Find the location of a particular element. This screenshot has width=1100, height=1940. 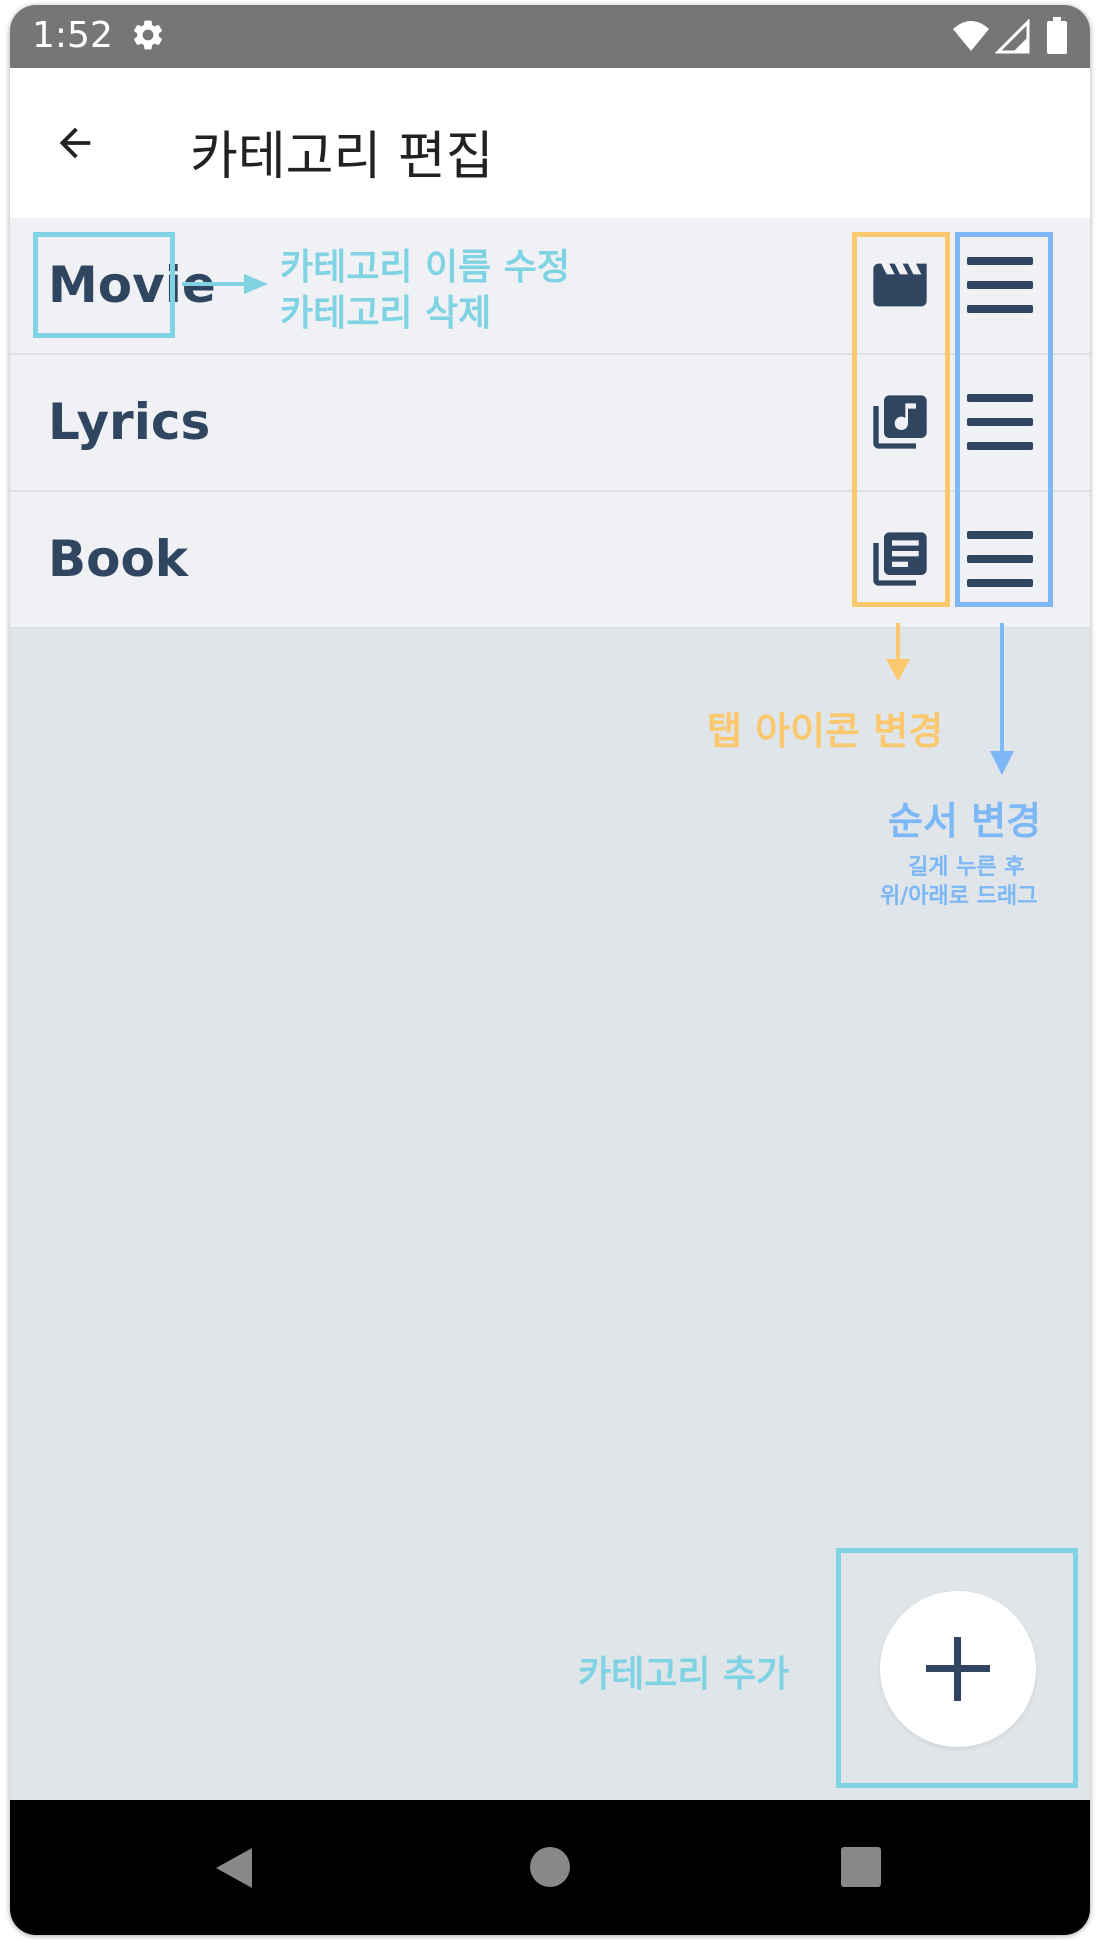

status-time: 1:52 is located at coordinates (72, 35).